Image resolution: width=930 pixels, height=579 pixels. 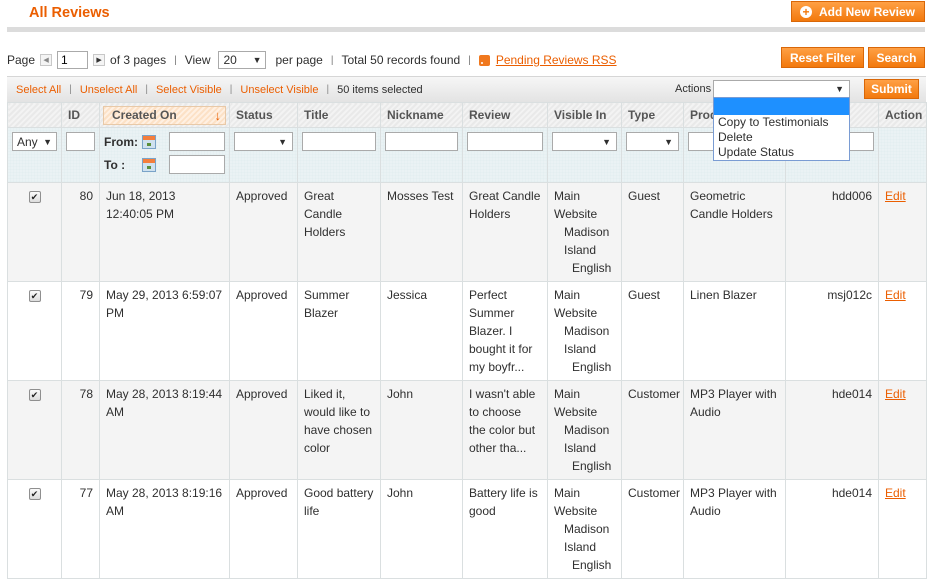 What do you see at coordinates (781, 106) in the screenshot?
I see `actions-option-blank` at bounding box center [781, 106].